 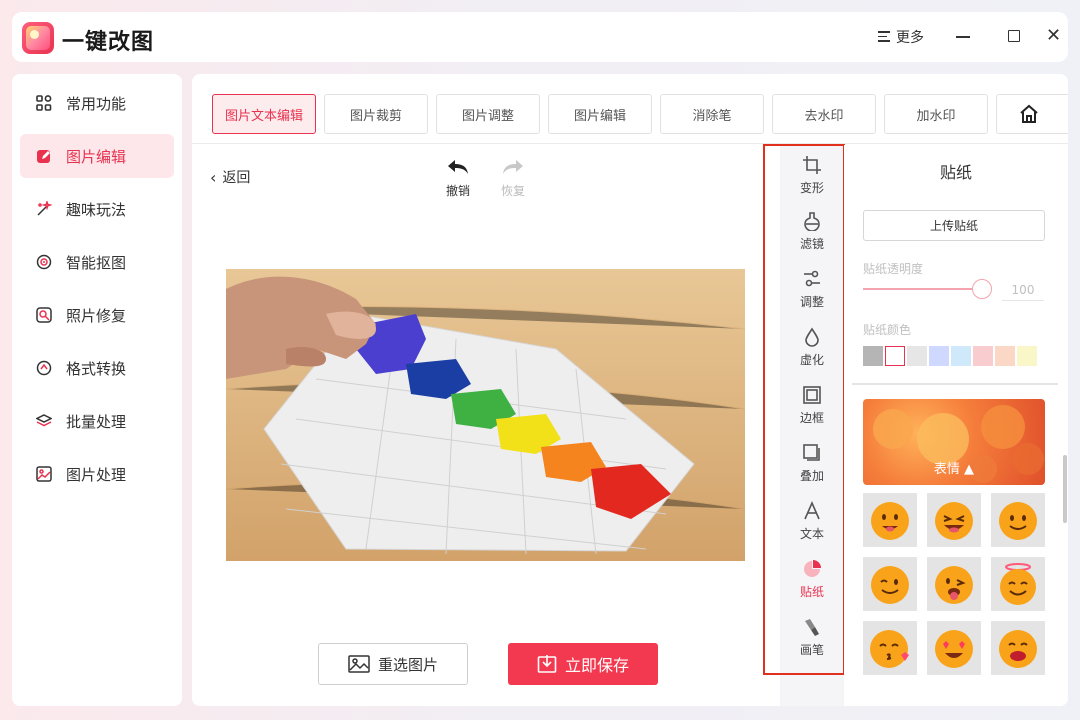 I want to click on sidebar-item-repair: 照片修复, so click(x=97, y=315).